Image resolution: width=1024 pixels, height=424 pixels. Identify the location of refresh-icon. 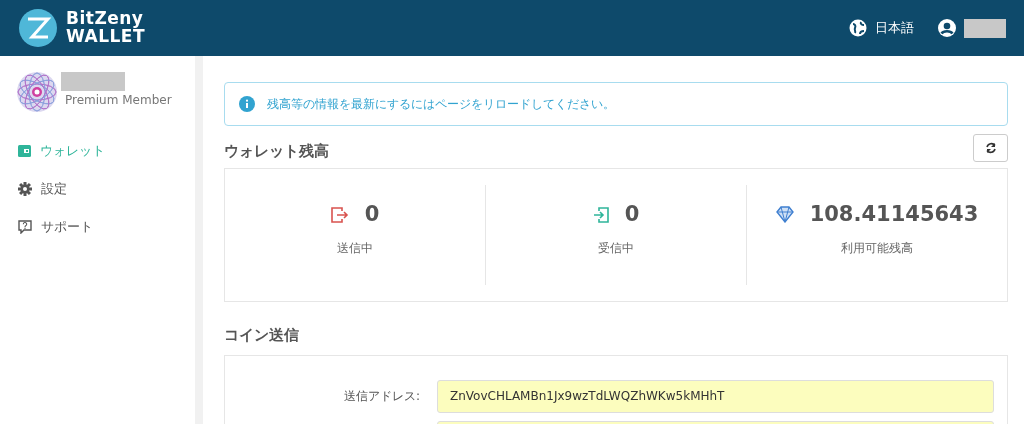
(990, 148).